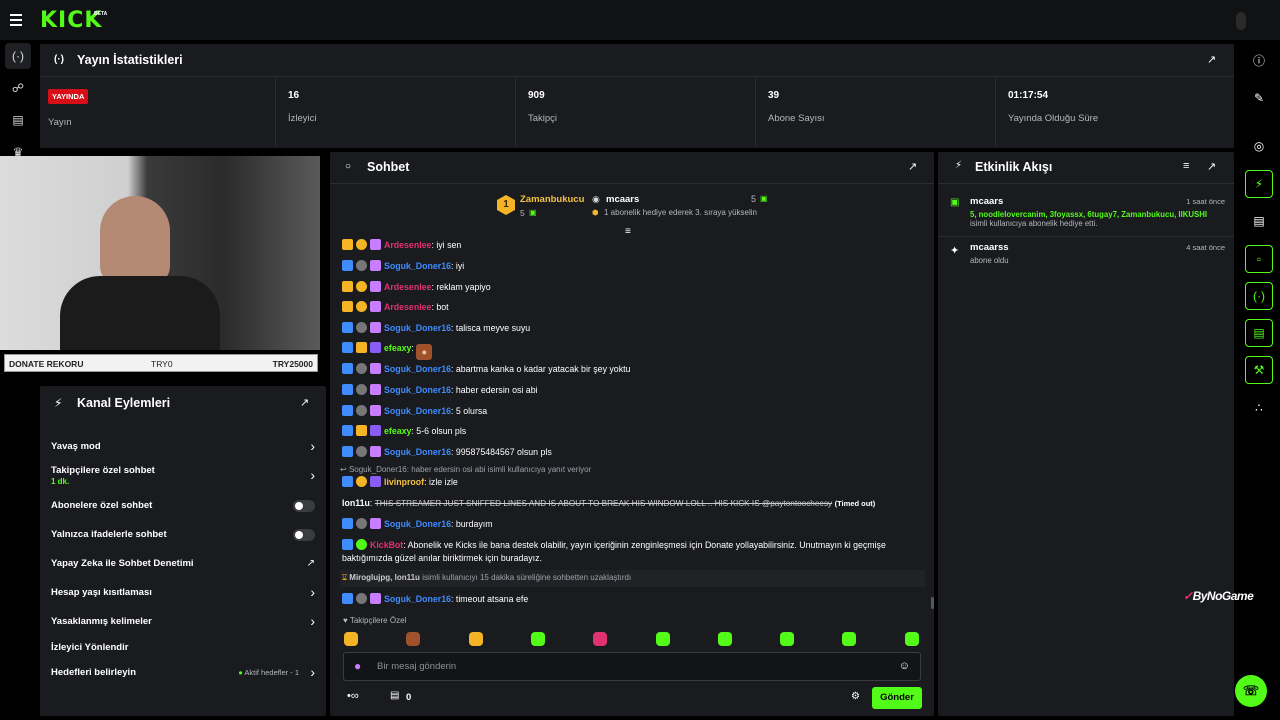 This screenshot has width=1280, height=720. Describe the element at coordinates (632, 245) in the screenshot. I see `chat-message: Ardesenlee: iyi sen` at that location.